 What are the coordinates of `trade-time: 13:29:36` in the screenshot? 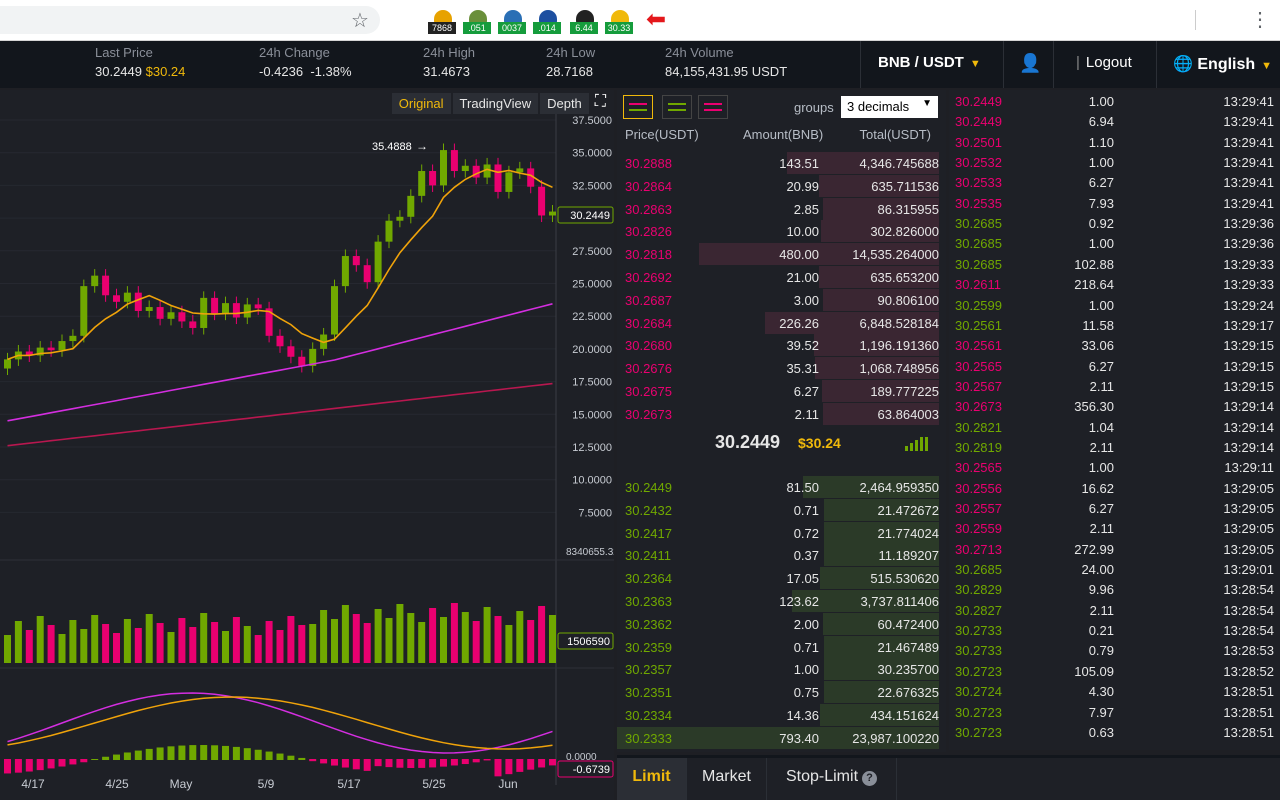 It's located at (1248, 244).